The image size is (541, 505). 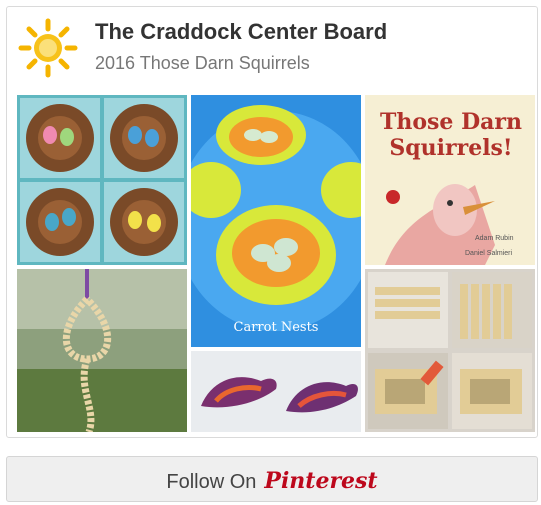 I want to click on craft-sticks-image, so click(x=450, y=350).